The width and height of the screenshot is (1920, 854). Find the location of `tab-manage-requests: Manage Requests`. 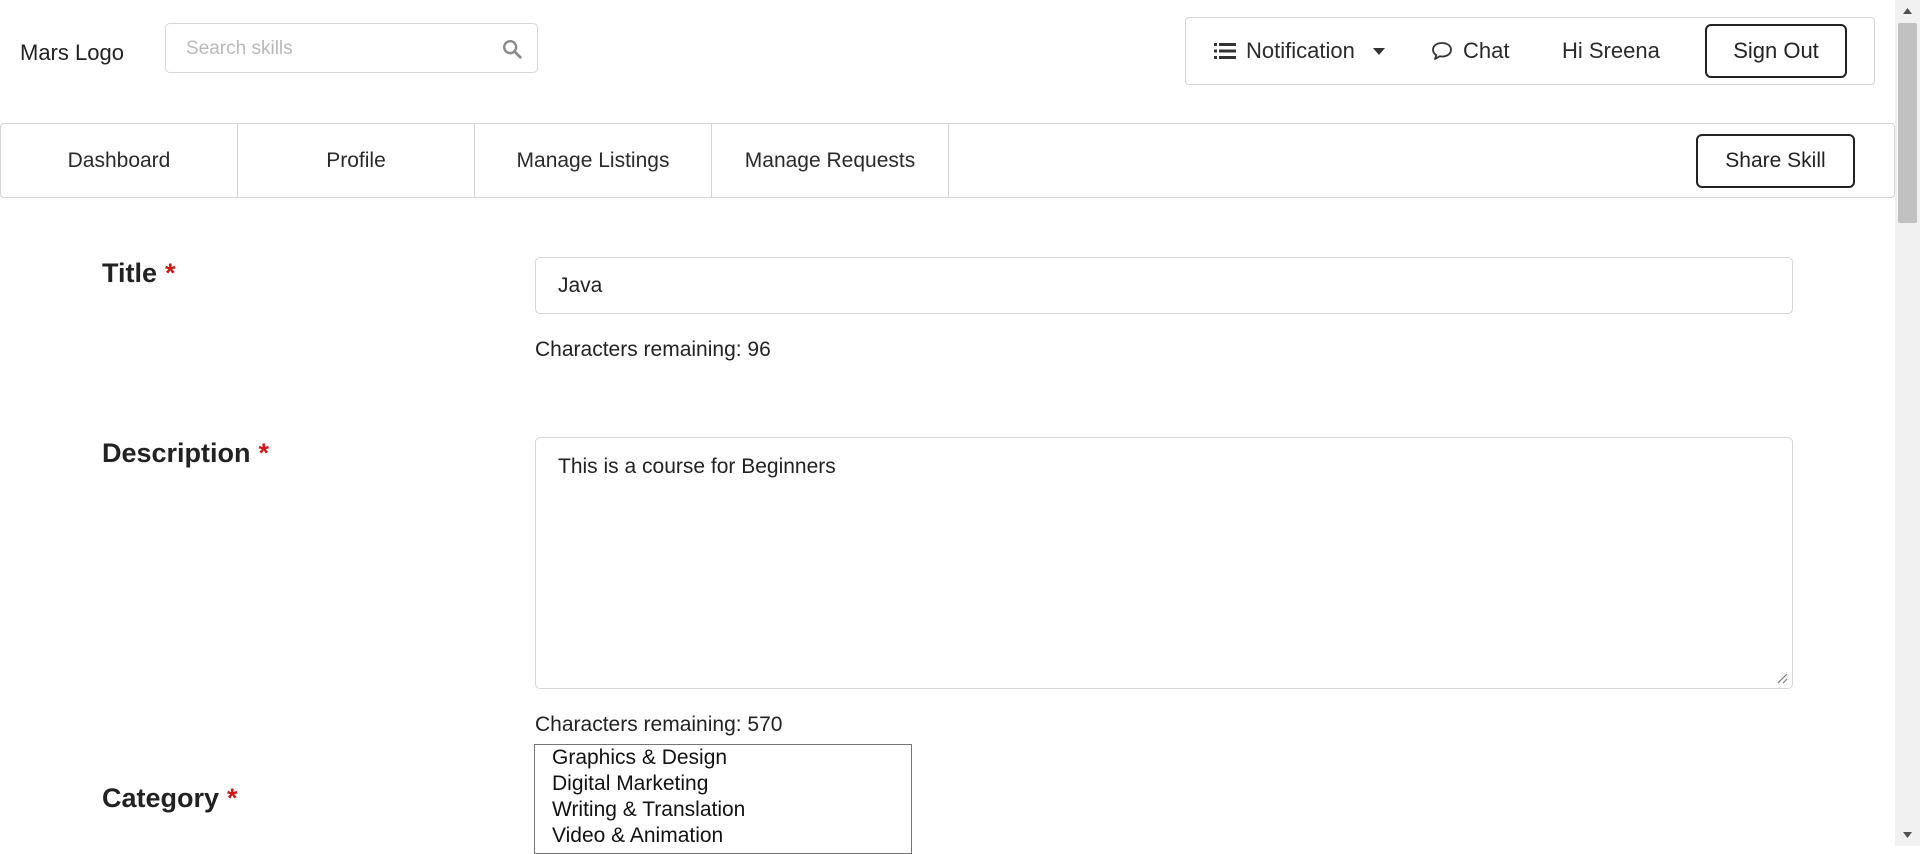

tab-manage-requests: Manage Requests is located at coordinates (830, 160).